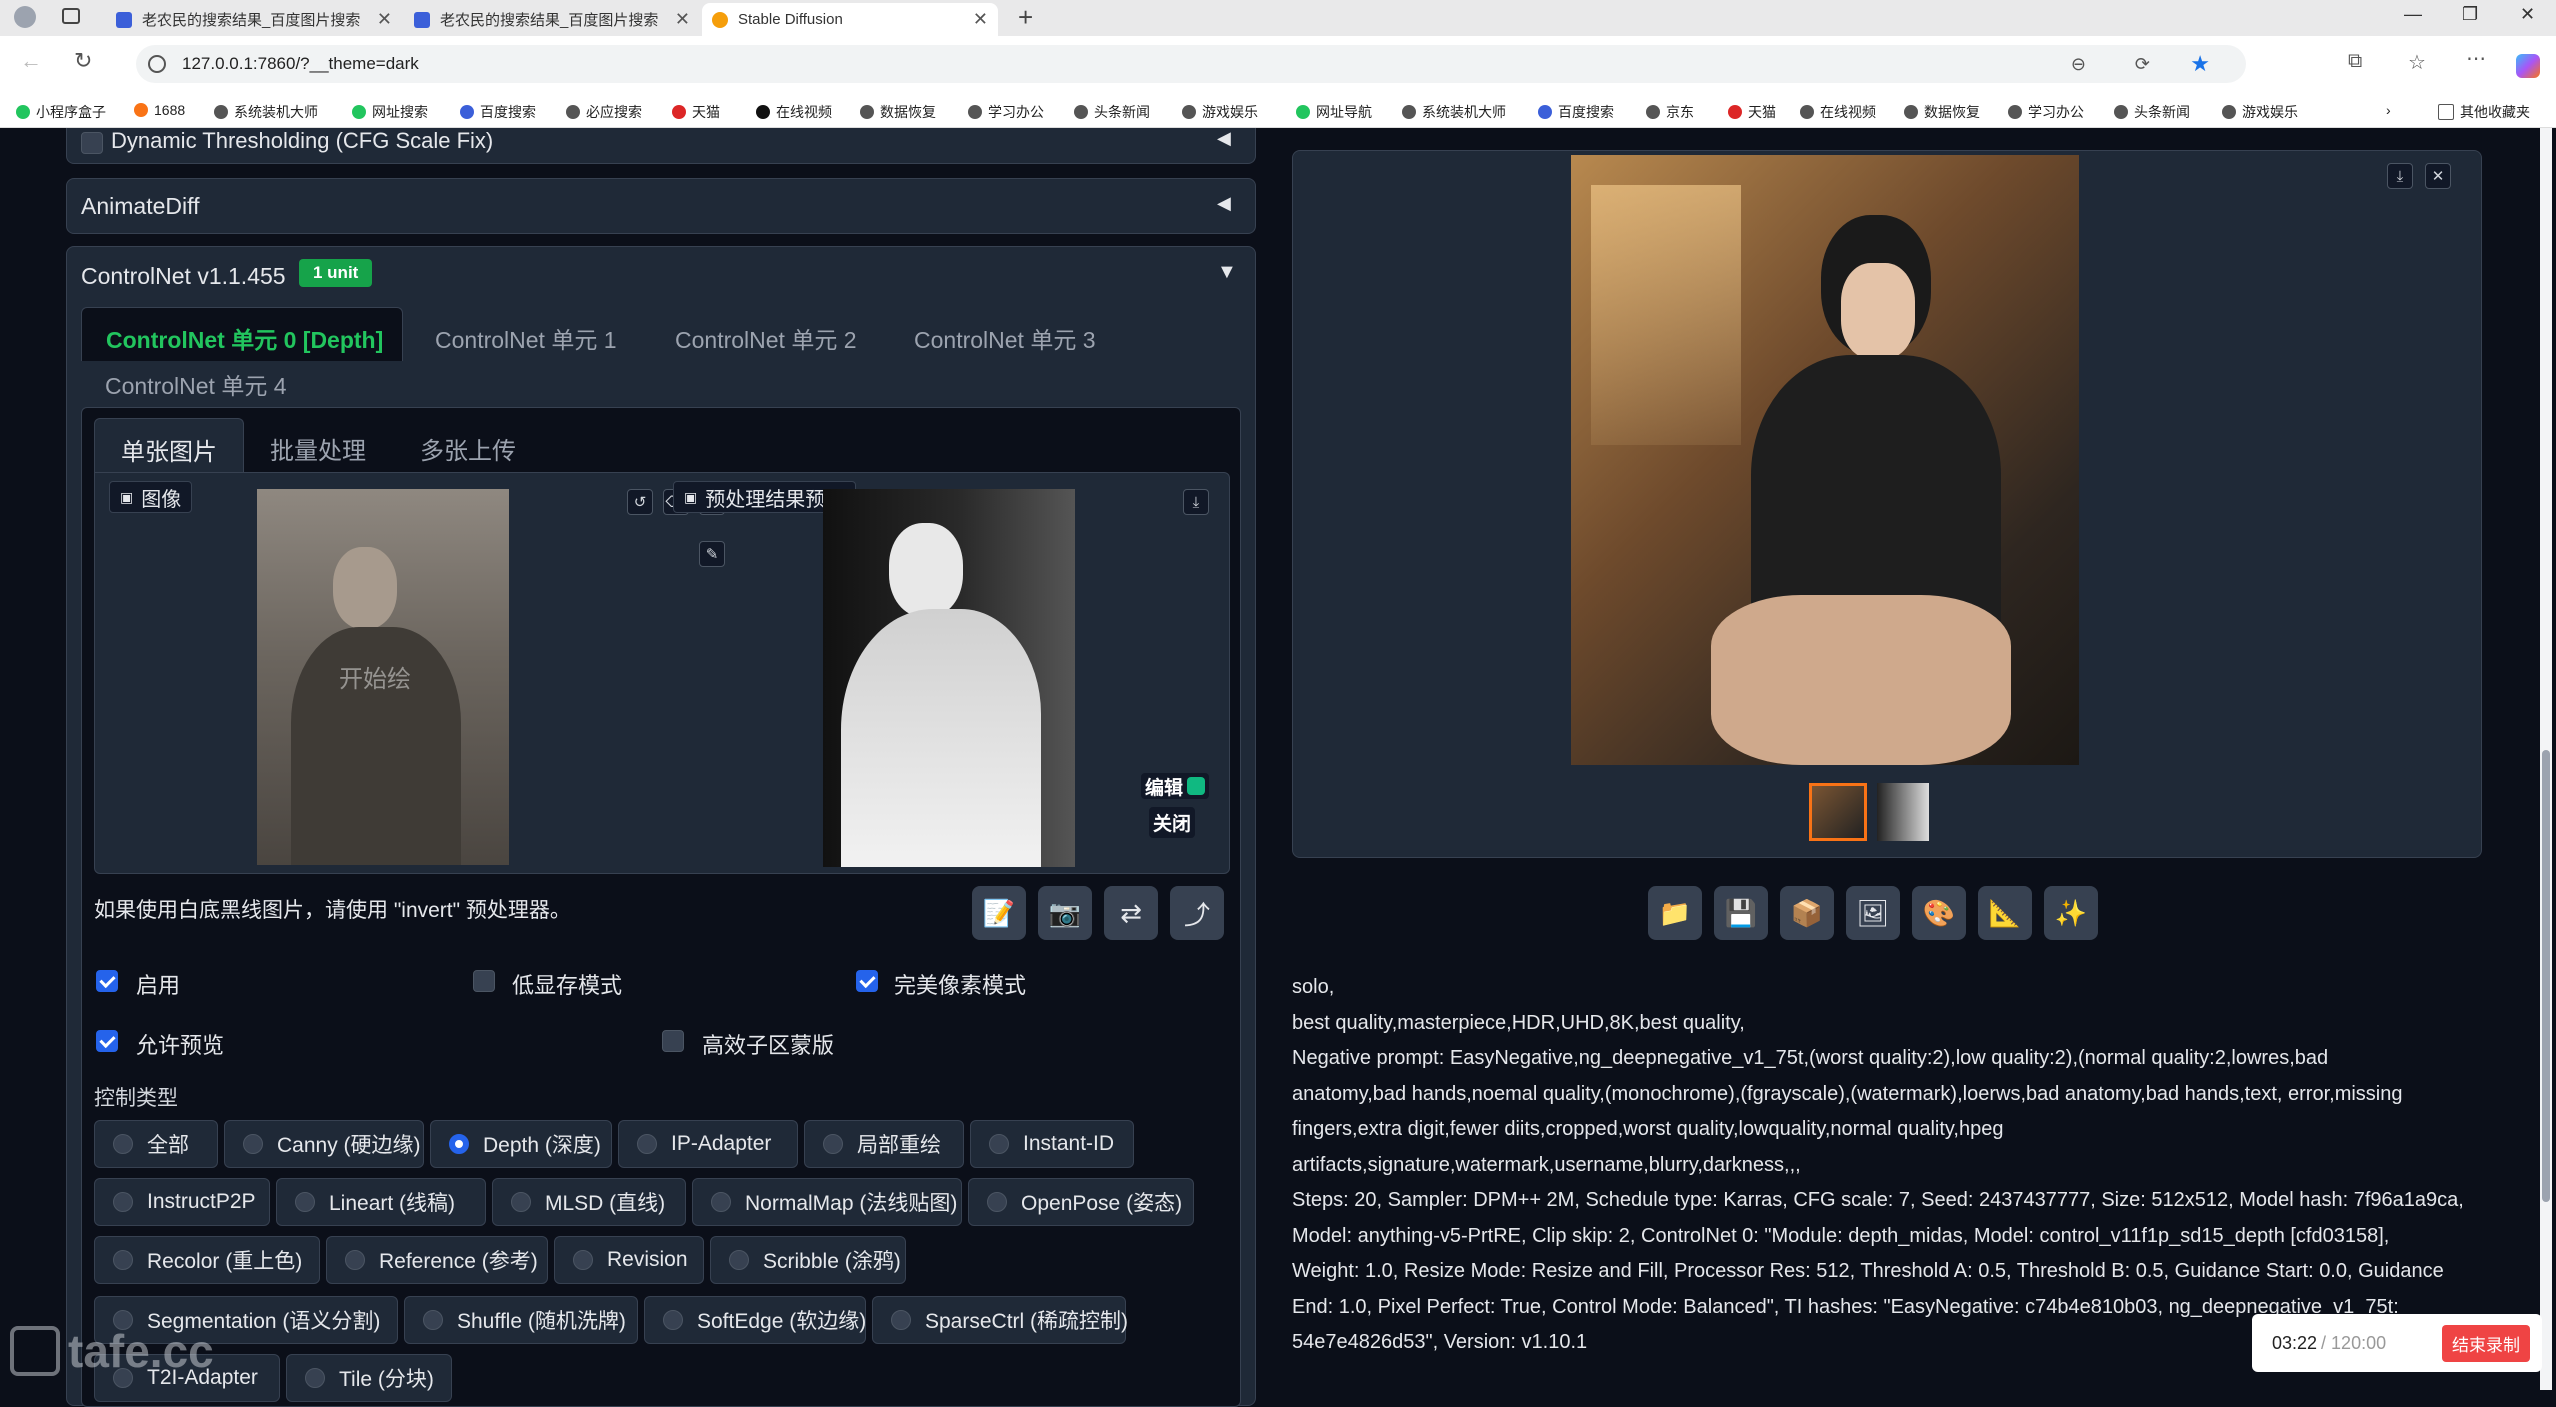  I want to click on efficient-mask-checkbox, so click(673, 1041).